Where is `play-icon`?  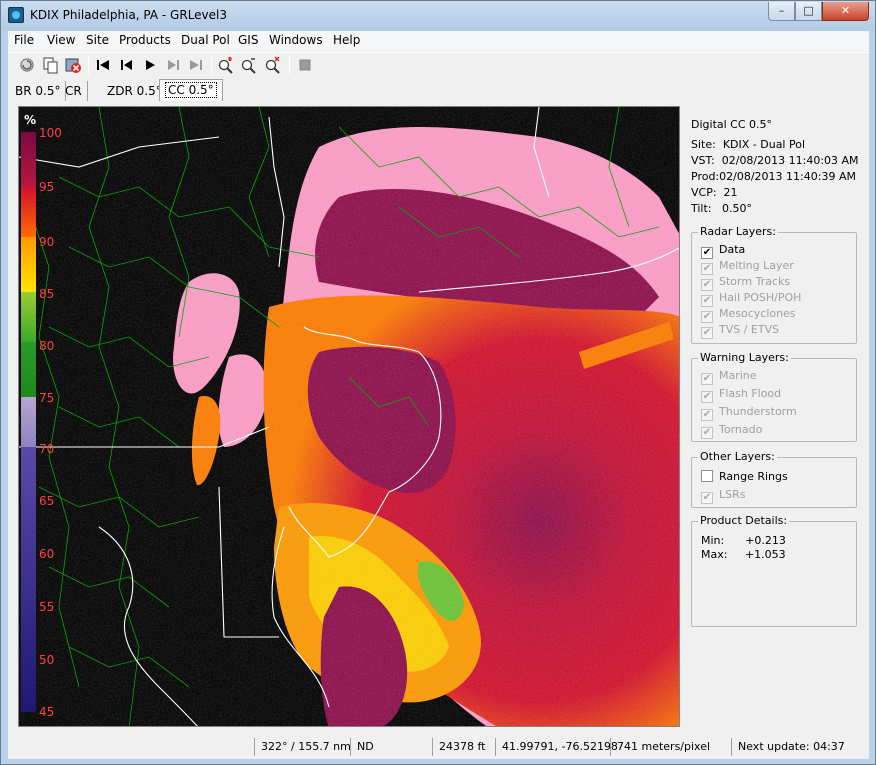 play-icon is located at coordinates (150, 65).